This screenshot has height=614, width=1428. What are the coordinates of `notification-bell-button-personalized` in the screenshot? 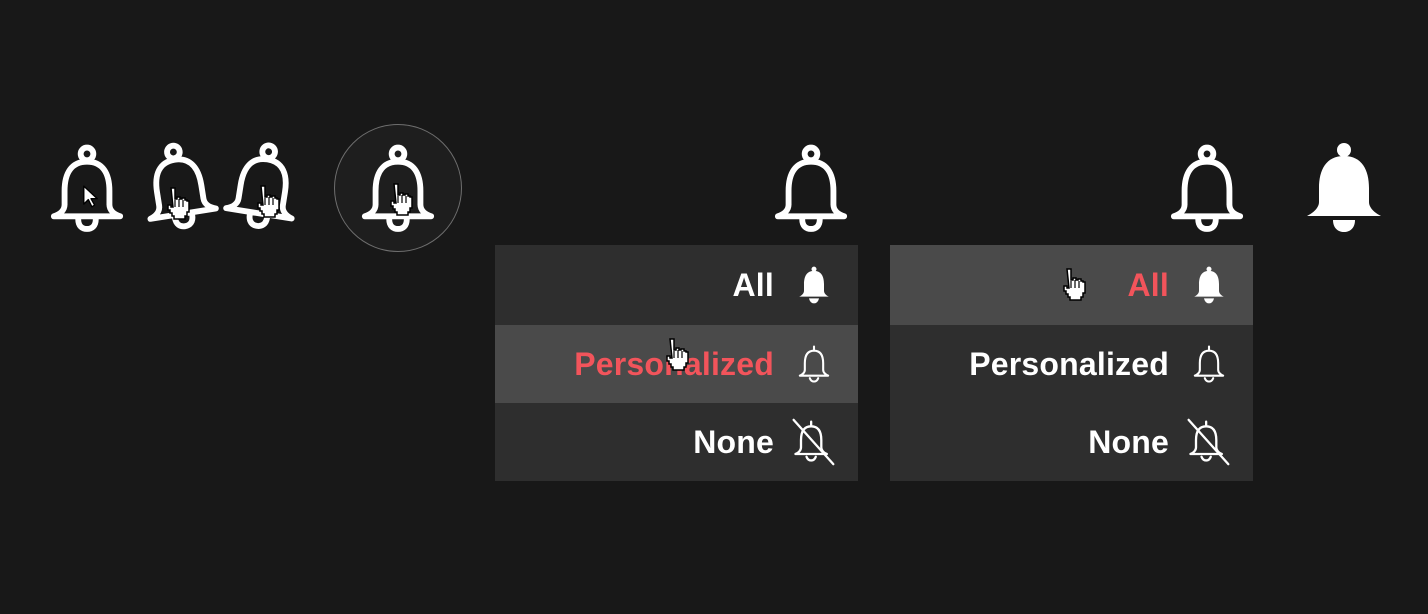 It's located at (811, 189).